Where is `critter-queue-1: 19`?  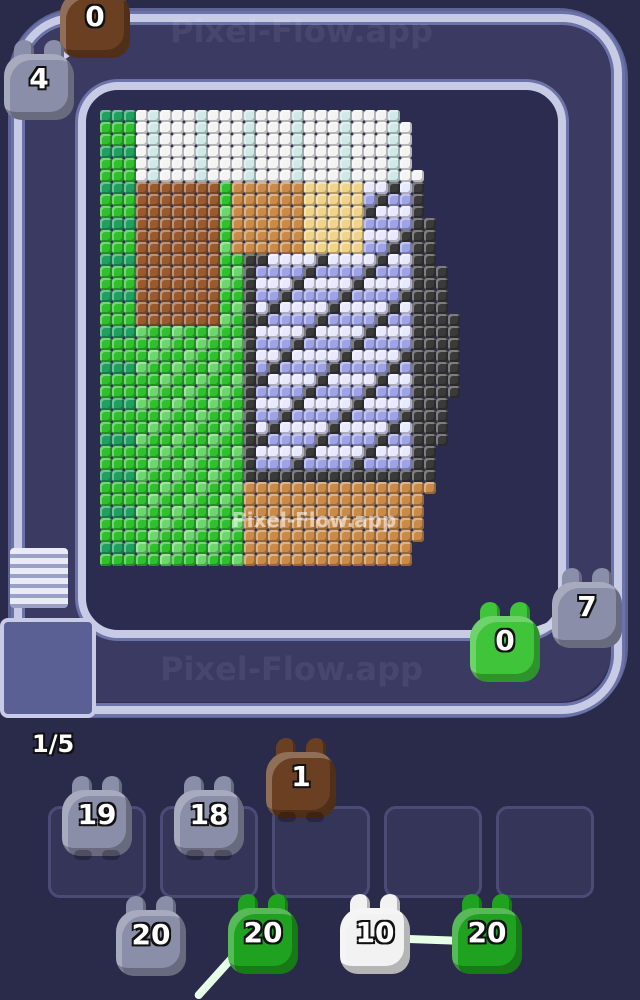
critter-queue-1: 19 is located at coordinates (97, 819).